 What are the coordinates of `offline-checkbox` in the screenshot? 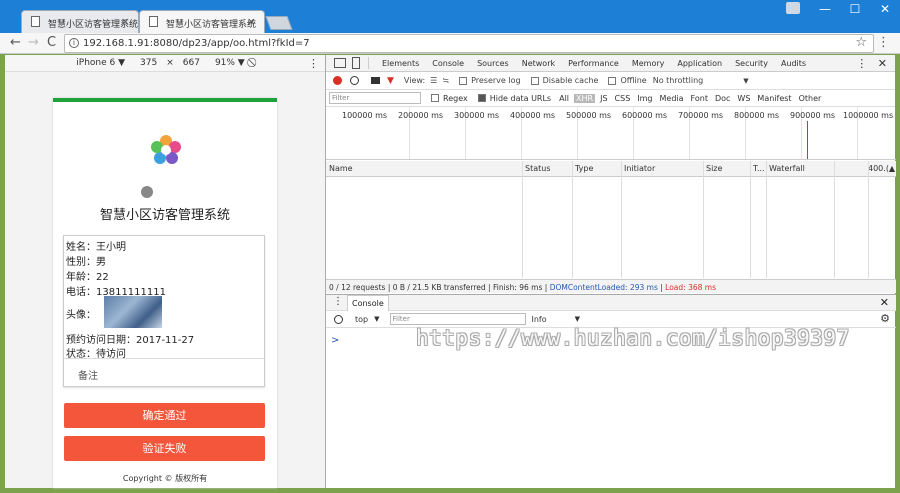 It's located at (612, 80).